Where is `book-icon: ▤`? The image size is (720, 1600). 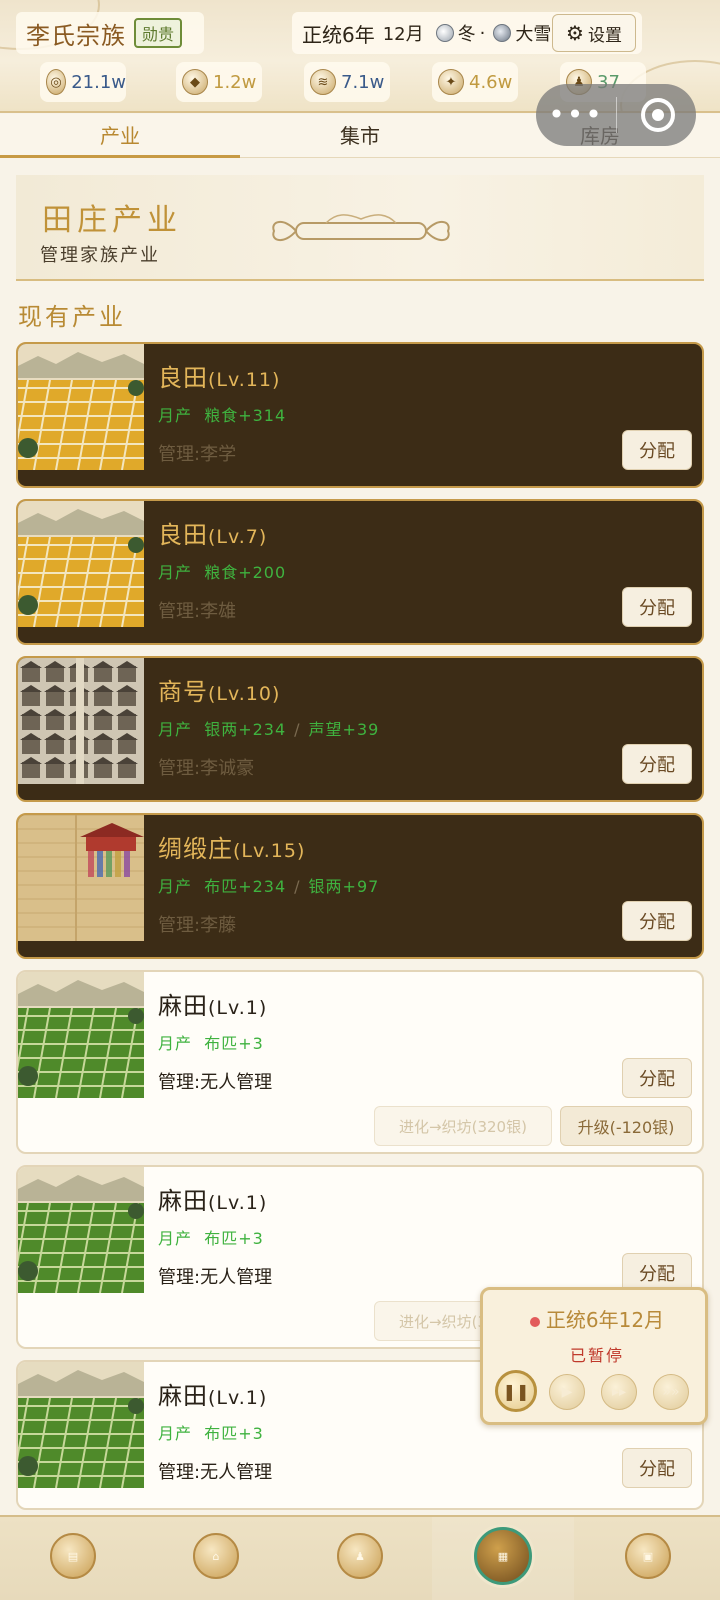
book-icon: ▤ is located at coordinates (73, 1556).